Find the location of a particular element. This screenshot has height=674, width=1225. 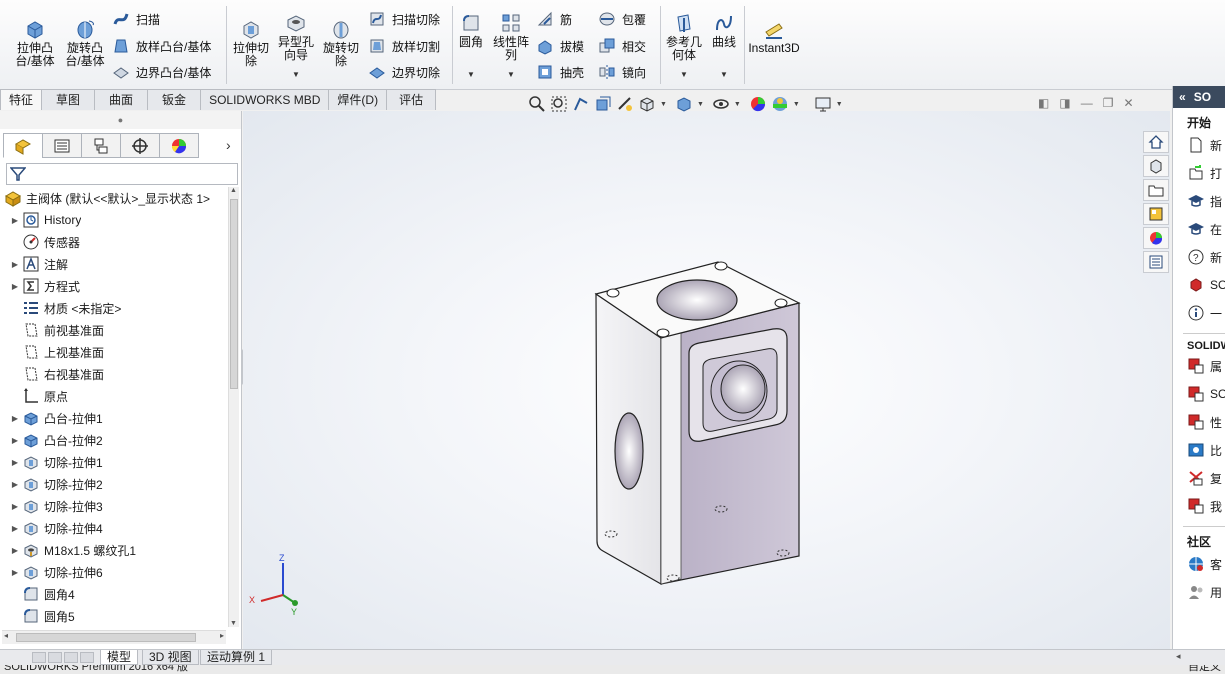

tree-item: ▶ 凸台-拉伸2 is located at coordinates (114, 440).